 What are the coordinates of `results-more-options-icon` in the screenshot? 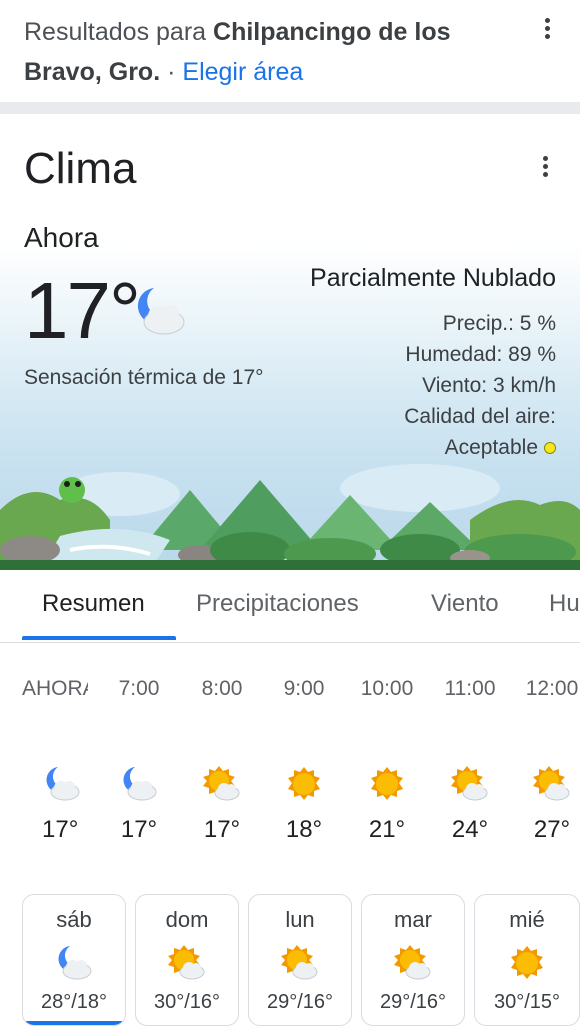 It's located at (548, 30).